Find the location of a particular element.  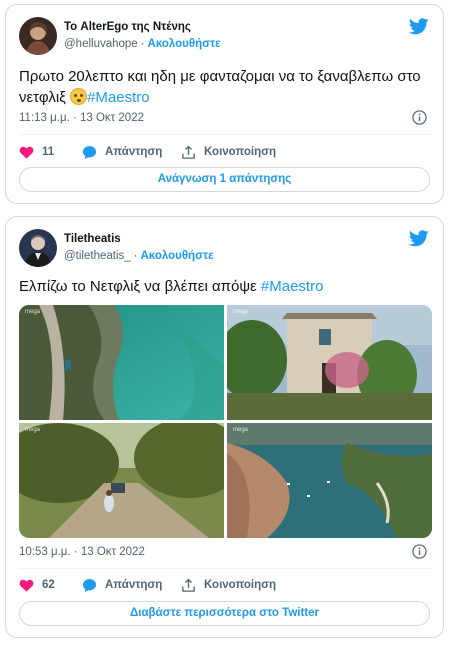

like-button: 11 is located at coordinates (36, 152).